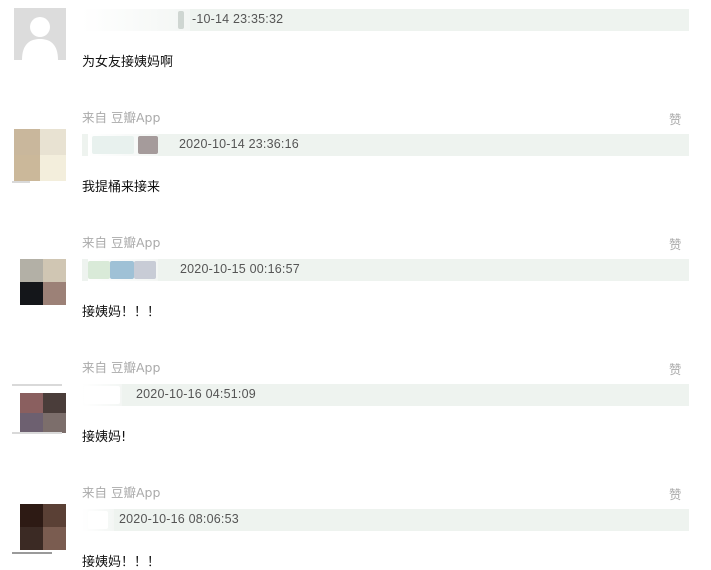 The image size is (711, 570). What do you see at coordinates (196, 394) in the screenshot?
I see `comment-timestamp: 2020-10-16 04:51:09` at bounding box center [196, 394].